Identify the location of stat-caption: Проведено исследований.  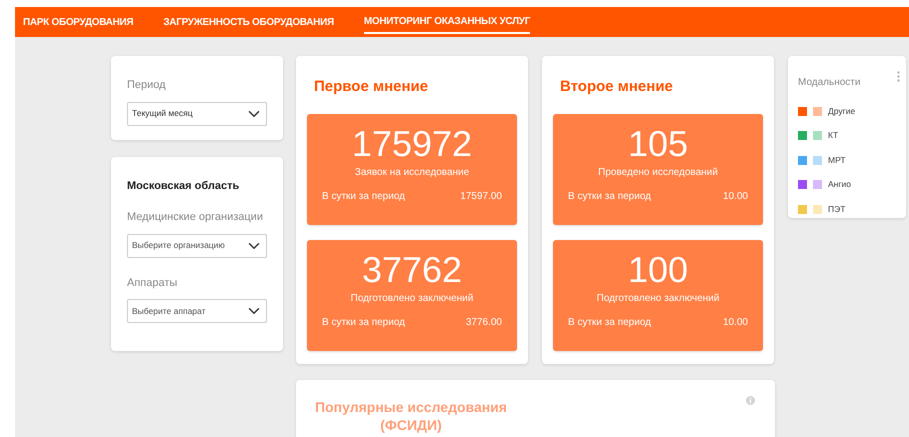
(658, 173).